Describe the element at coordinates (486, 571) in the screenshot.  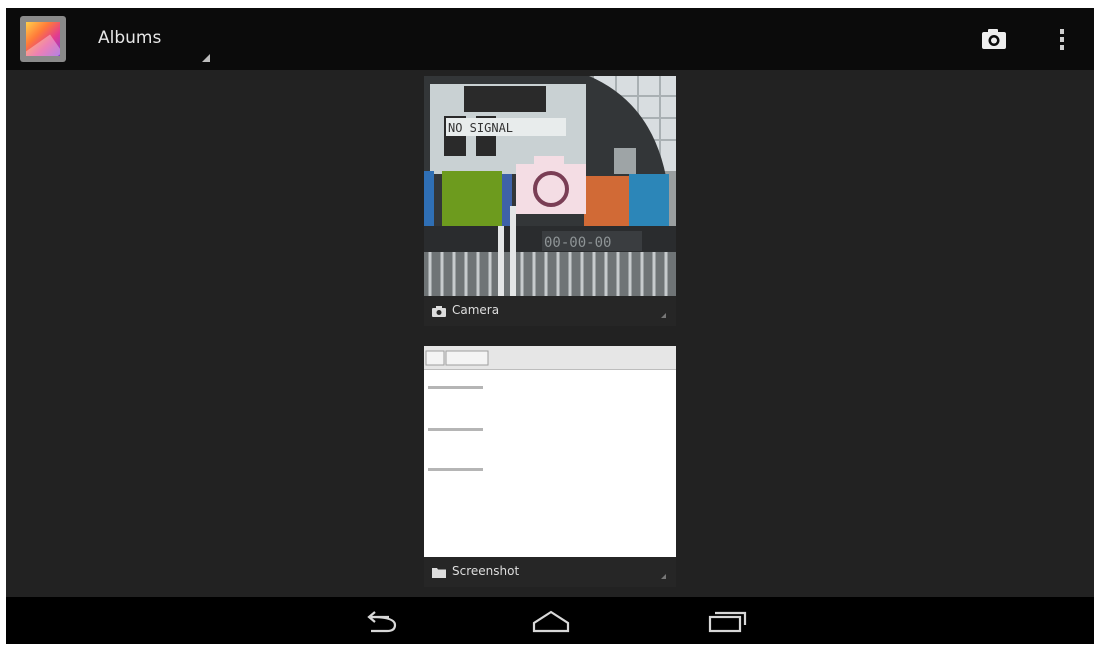
I see `album-label: Screenshot` at that location.